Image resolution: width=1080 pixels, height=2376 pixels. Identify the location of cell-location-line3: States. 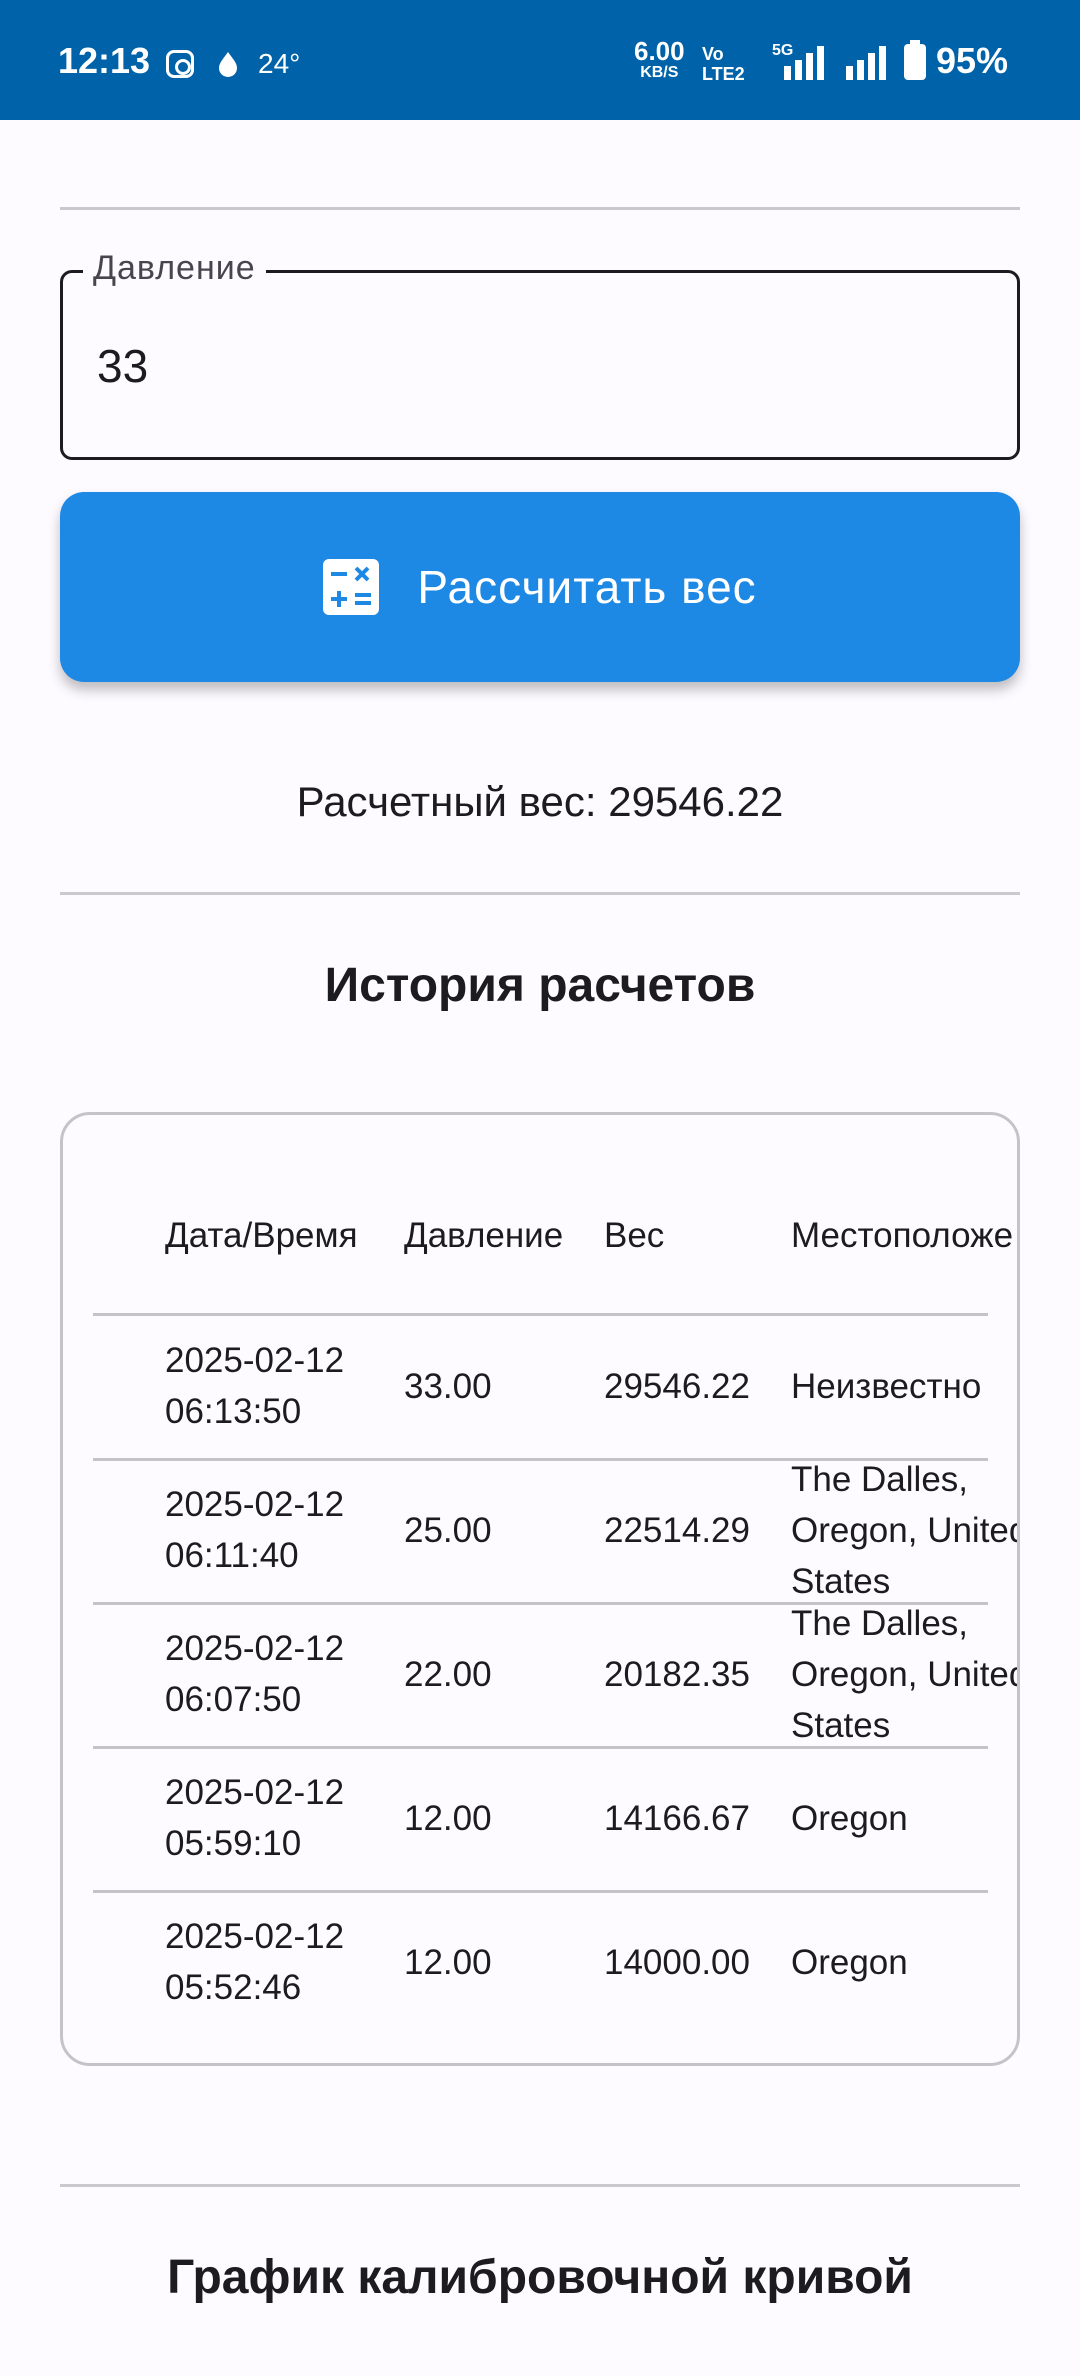
(841, 1725).